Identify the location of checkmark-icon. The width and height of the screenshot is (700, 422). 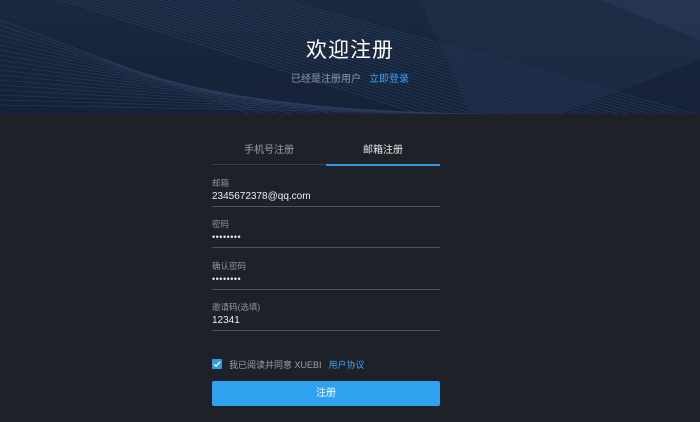
(217, 364).